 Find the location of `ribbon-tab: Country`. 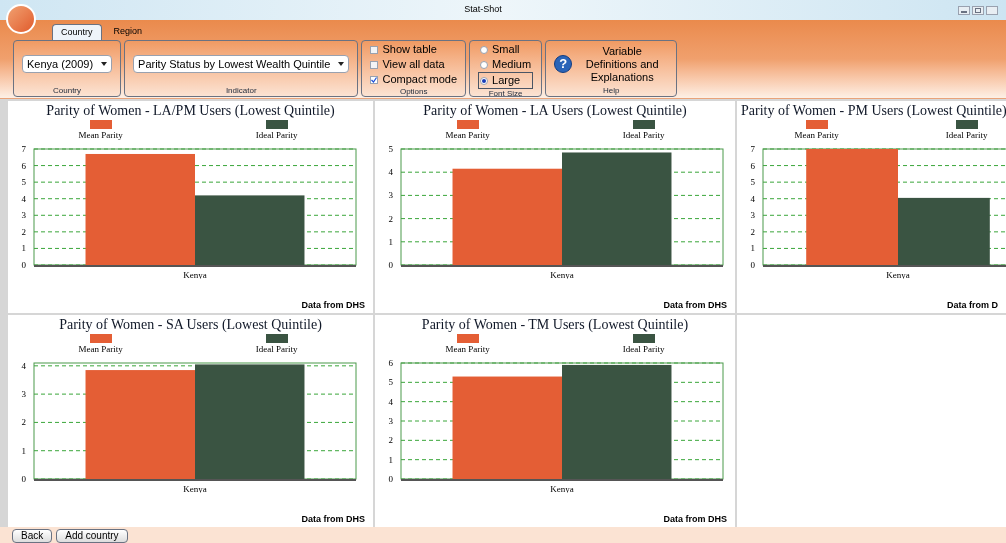

ribbon-tab: Country is located at coordinates (77, 32).